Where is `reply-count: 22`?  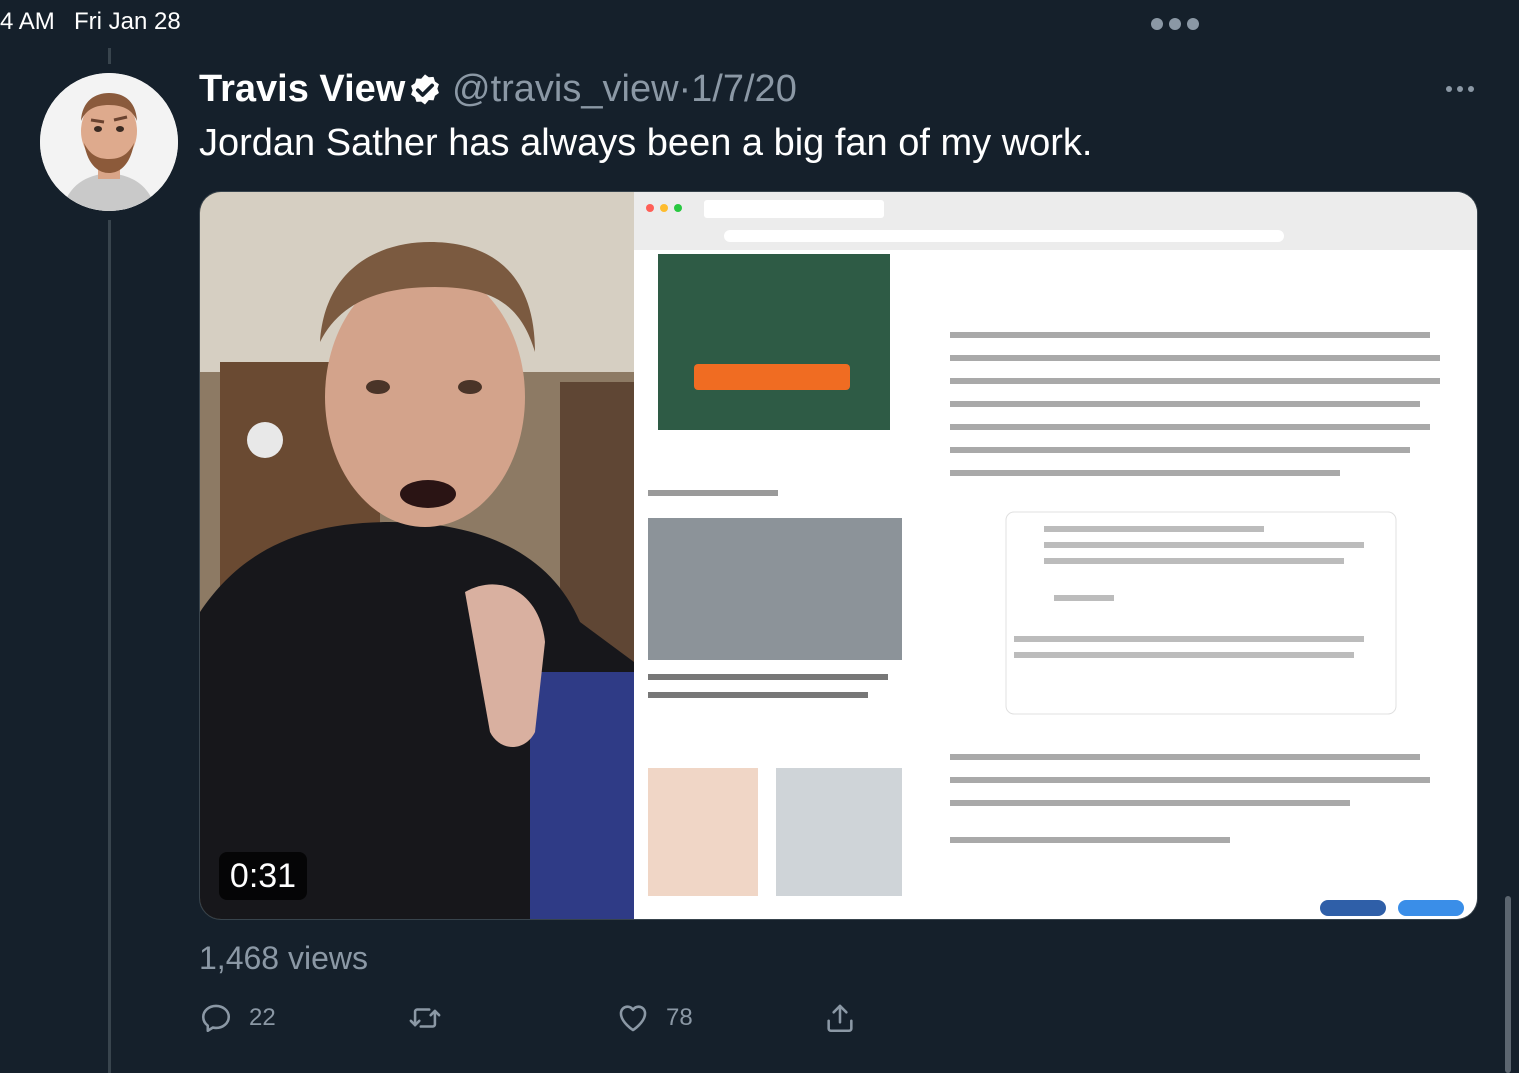 reply-count: 22 is located at coordinates (262, 1017).